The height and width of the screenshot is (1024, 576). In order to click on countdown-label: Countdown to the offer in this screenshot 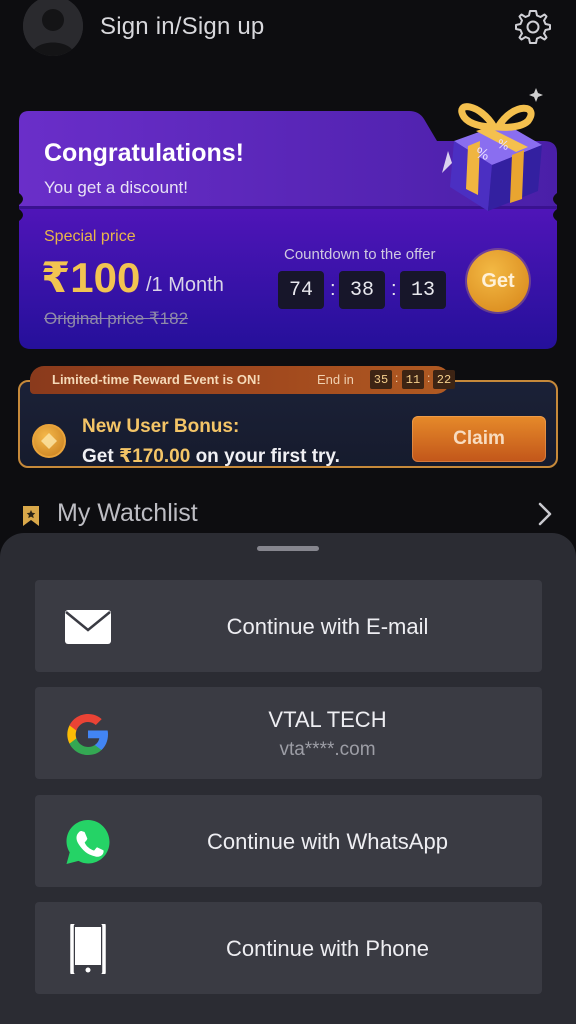, I will do `click(360, 254)`.